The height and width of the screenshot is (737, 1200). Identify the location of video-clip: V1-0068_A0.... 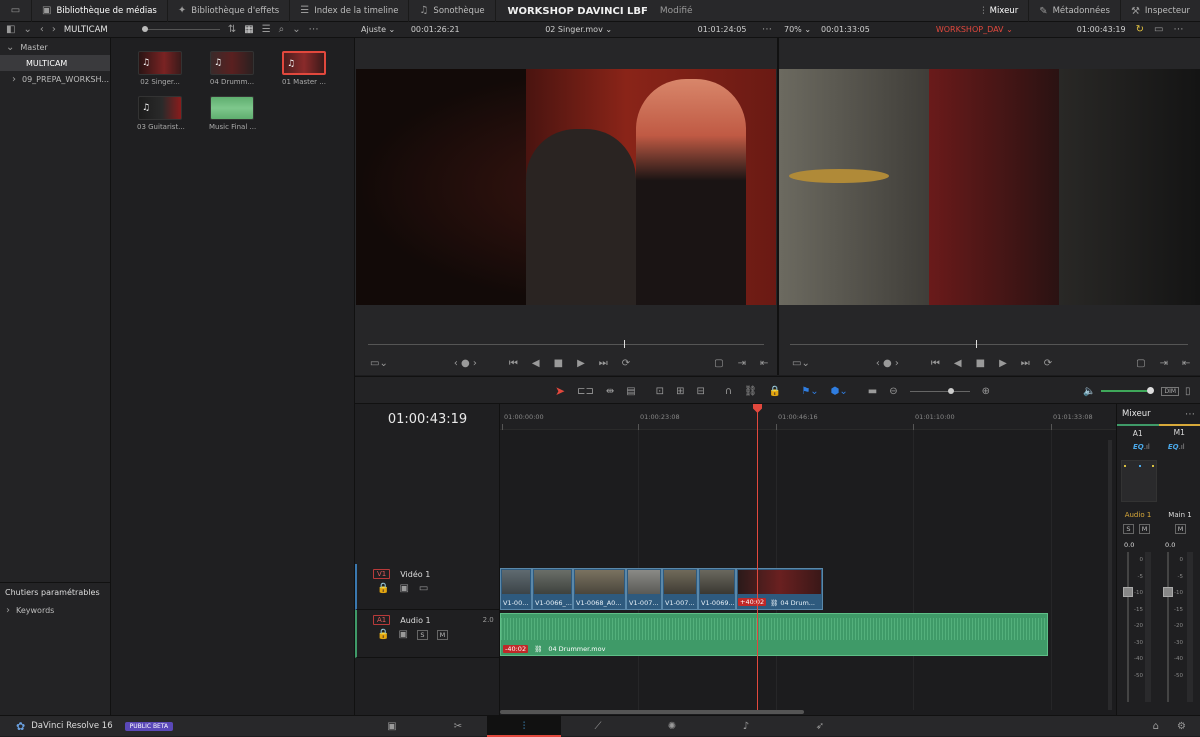
(599, 589).